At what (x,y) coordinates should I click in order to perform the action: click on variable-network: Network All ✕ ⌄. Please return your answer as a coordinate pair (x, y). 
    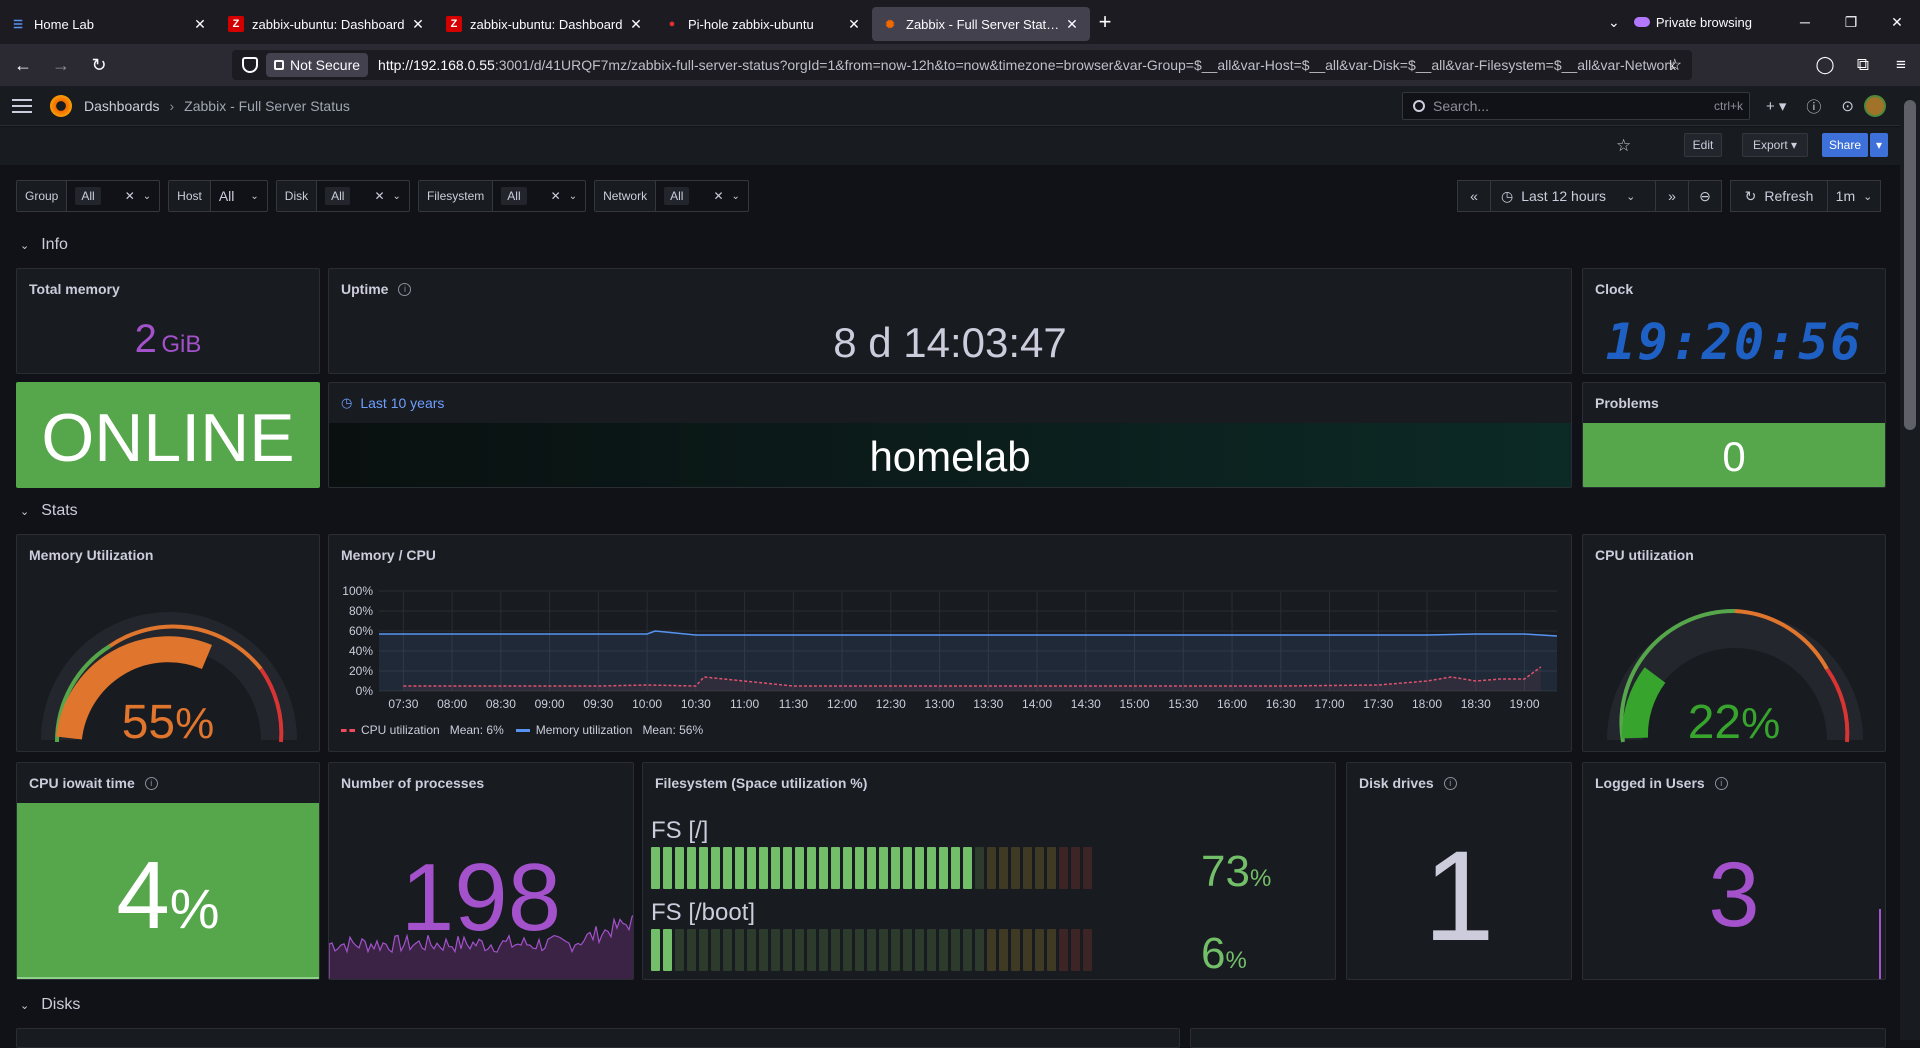
    Looking at the image, I should click on (671, 196).